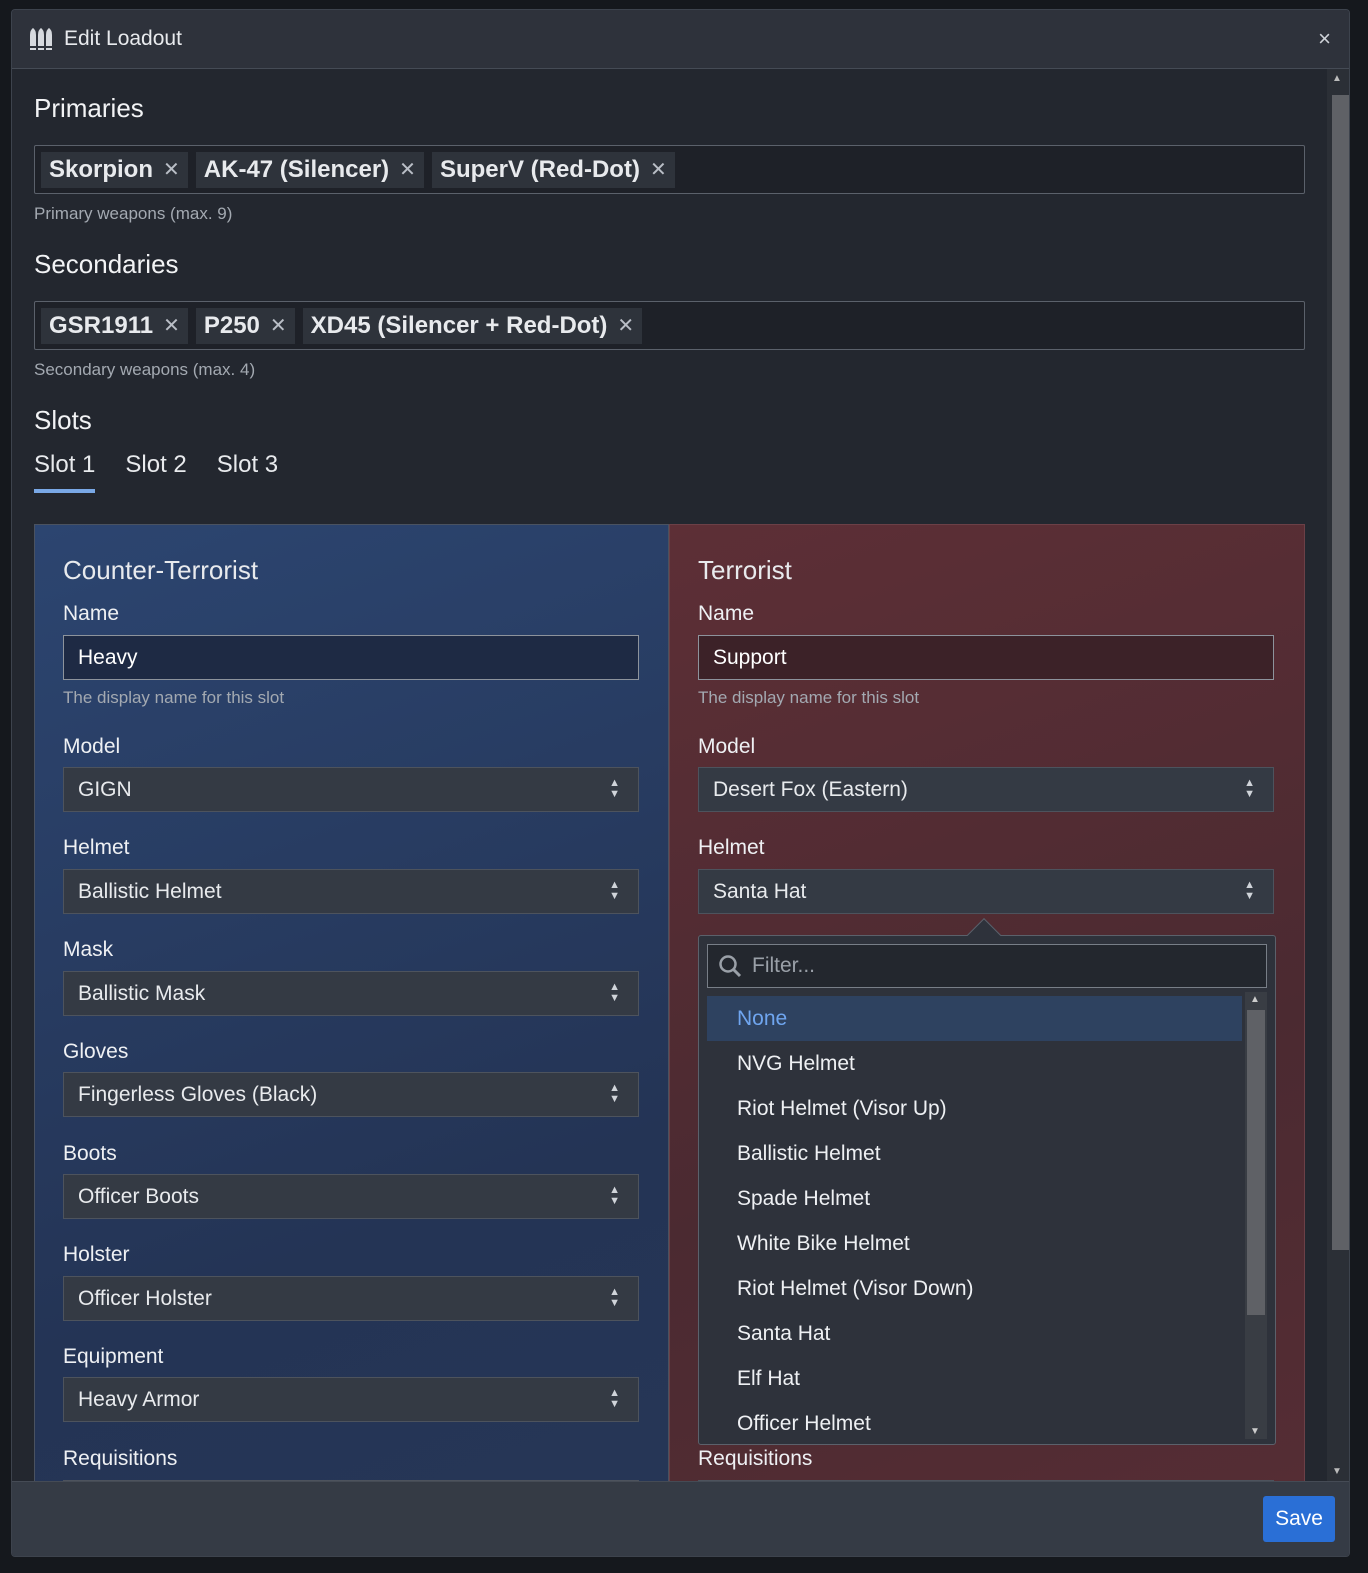 The width and height of the screenshot is (1368, 1573). Describe the element at coordinates (974, 1423) in the screenshot. I see `list-item: Officer Helmet` at that location.